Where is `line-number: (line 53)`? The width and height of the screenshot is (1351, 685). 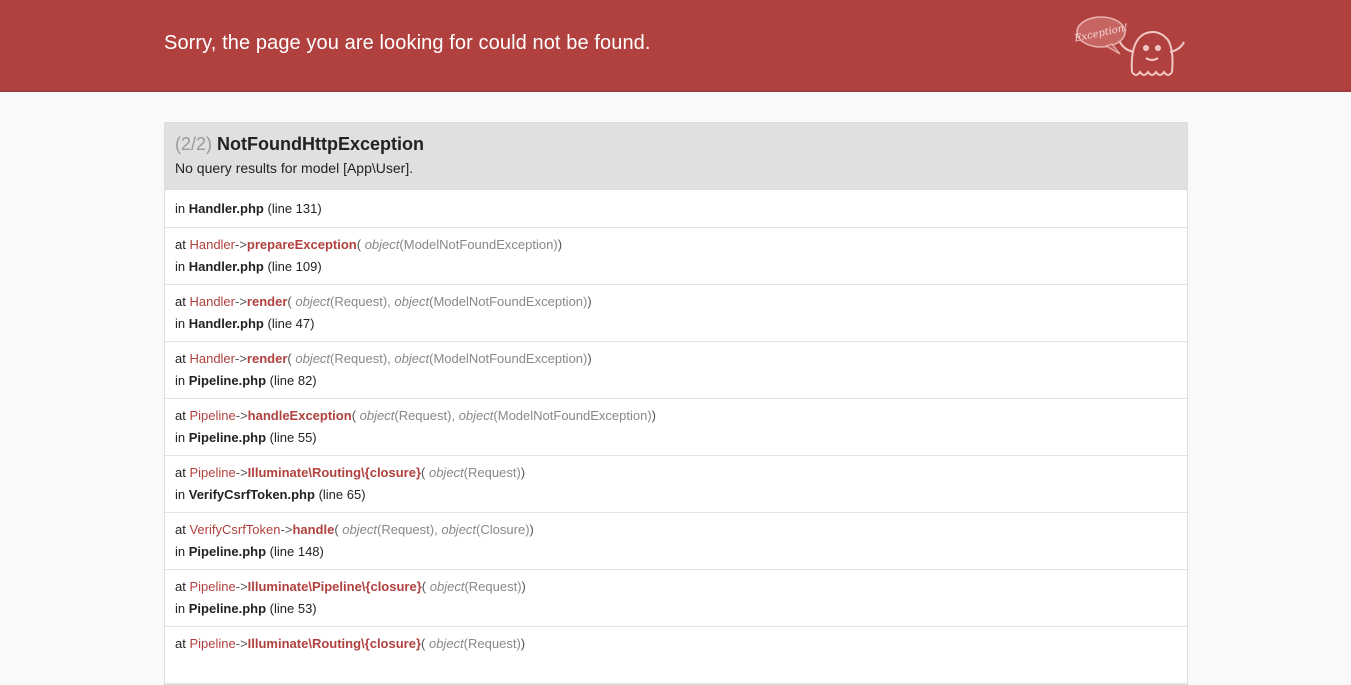
line-number: (line 53) is located at coordinates (293, 608).